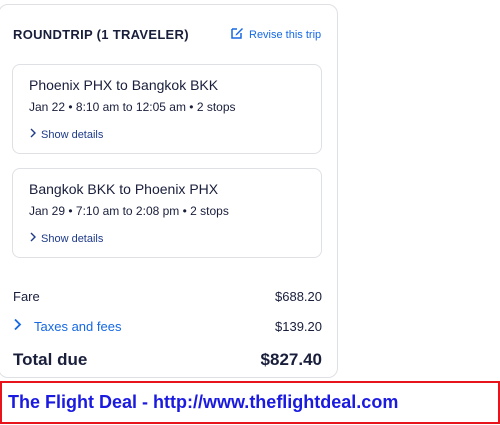  Describe the element at coordinates (124, 189) in the screenshot. I see `leg-route: Bangkok BKK to Phoenix PHX` at that location.